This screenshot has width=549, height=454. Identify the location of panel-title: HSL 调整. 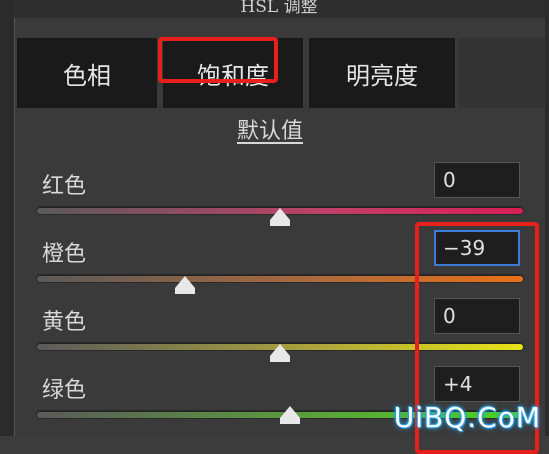
(279, 9).